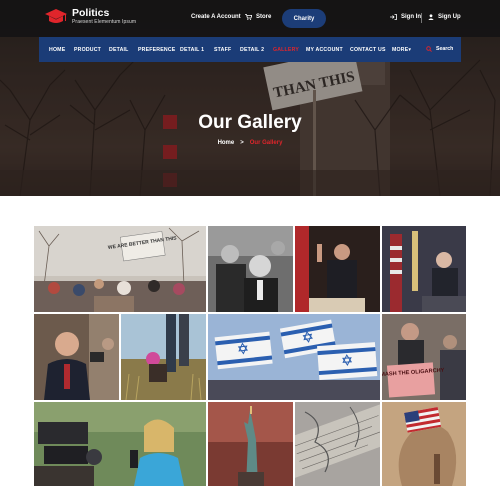 Image resolution: width=500 pixels, height=500 pixels. I want to click on protest-crowd-photo: WE ARE BETTER THAN THIS, so click(120, 269).